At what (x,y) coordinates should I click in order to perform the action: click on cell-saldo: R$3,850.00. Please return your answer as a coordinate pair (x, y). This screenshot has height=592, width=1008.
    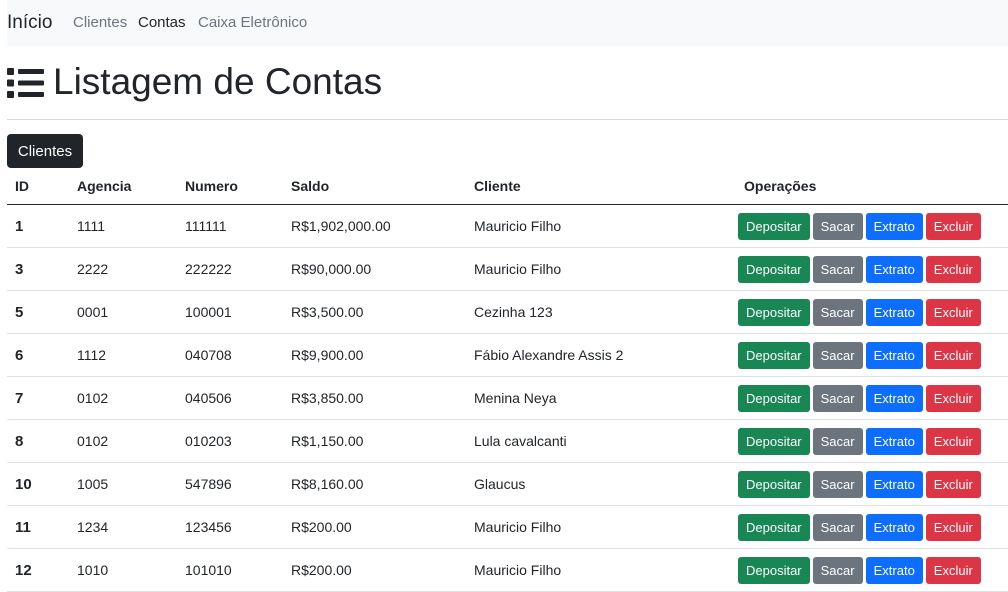
    Looking at the image, I should click on (374, 398).